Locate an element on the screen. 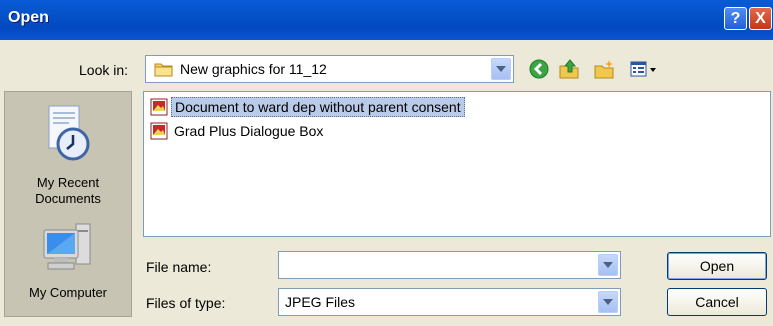  files-of-type-dropdown-button is located at coordinates (608, 302).